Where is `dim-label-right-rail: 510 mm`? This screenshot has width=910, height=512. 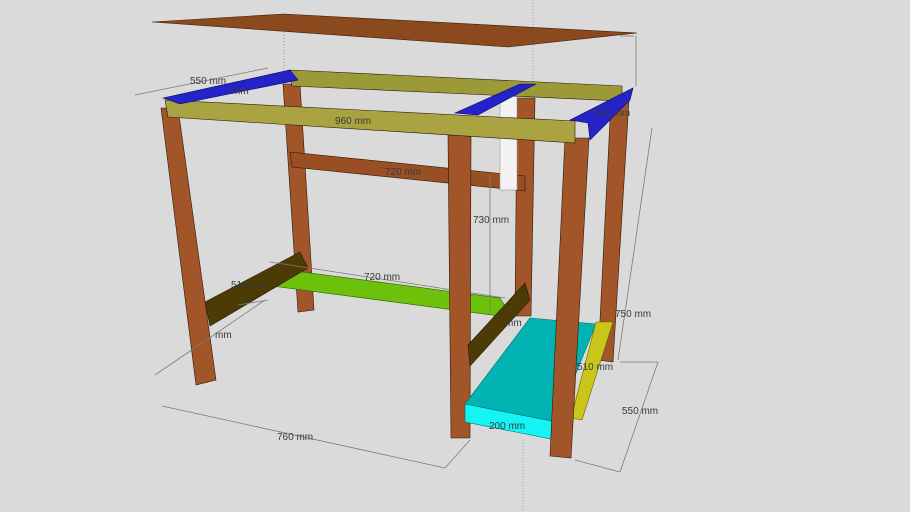
dim-label-right-rail: 510 mm is located at coordinates (595, 367).